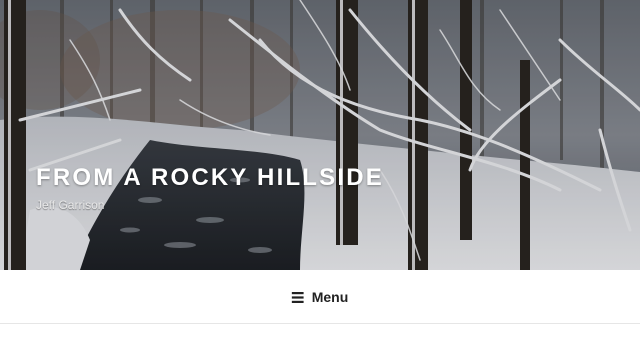  I want to click on hamburger-icon, so click(297, 297).